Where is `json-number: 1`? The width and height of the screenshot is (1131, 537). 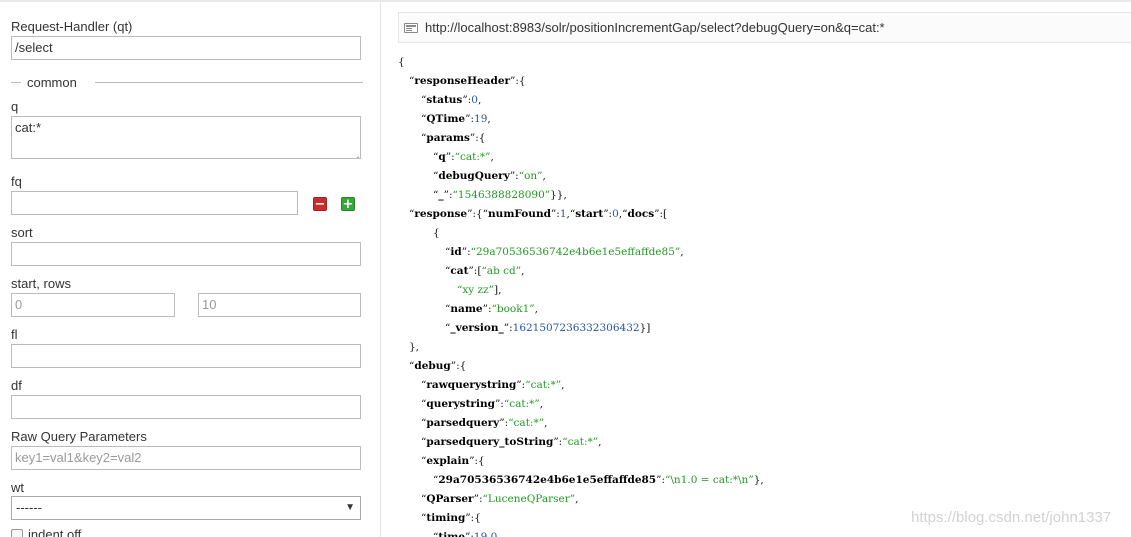
json-number: 1 is located at coordinates (563, 214).